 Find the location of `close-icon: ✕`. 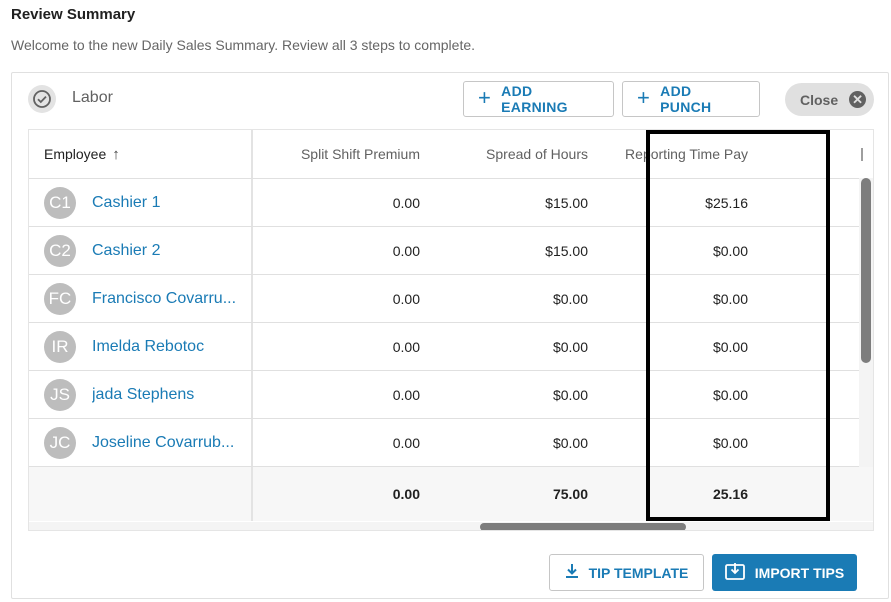

close-icon: ✕ is located at coordinates (858, 99).